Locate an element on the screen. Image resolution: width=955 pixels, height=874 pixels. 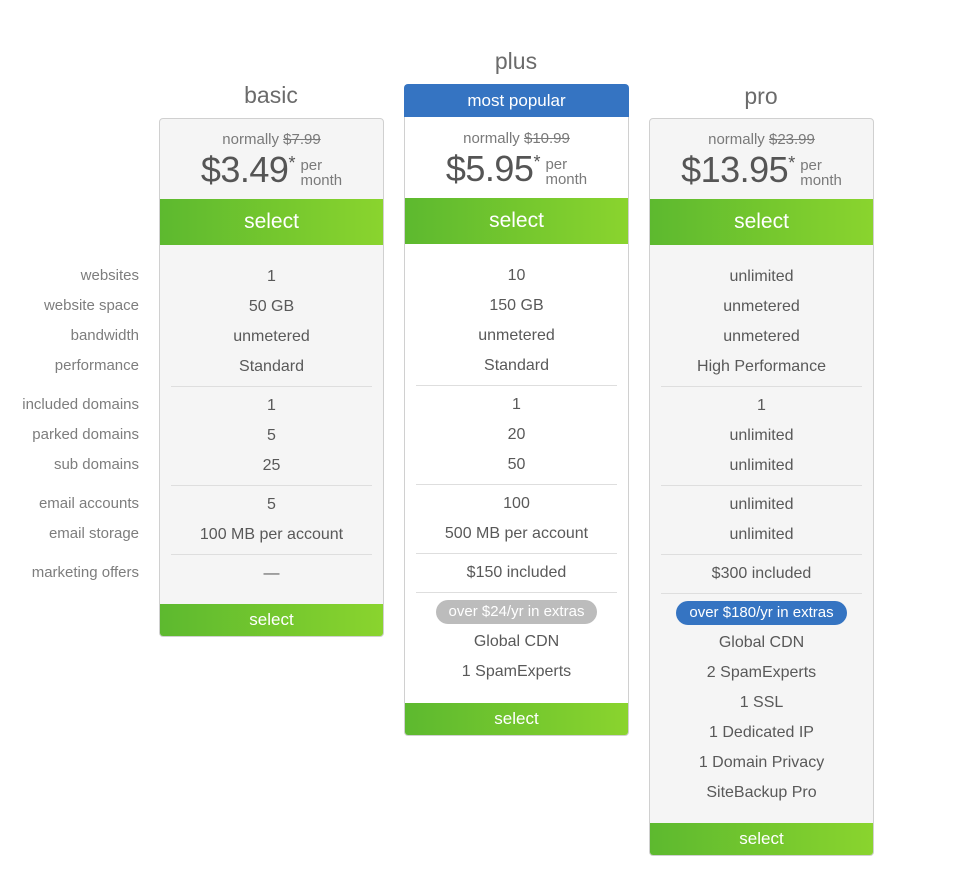
feature-parked-domains: 20 is located at coordinates (516, 434).